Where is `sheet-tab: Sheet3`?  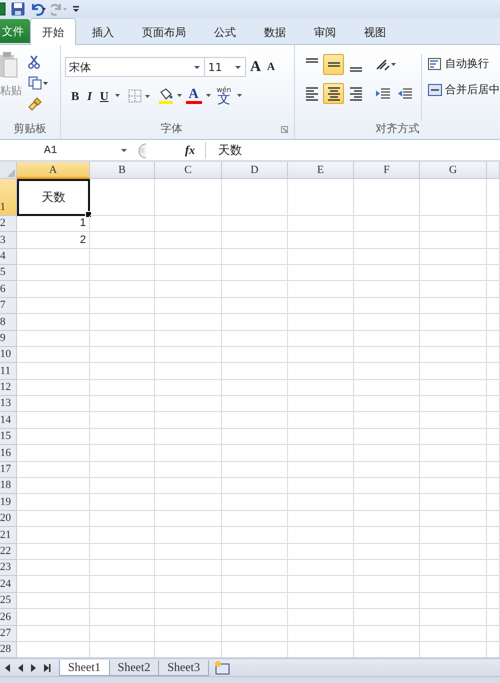
sheet-tab: Sheet3 is located at coordinates (184, 668).